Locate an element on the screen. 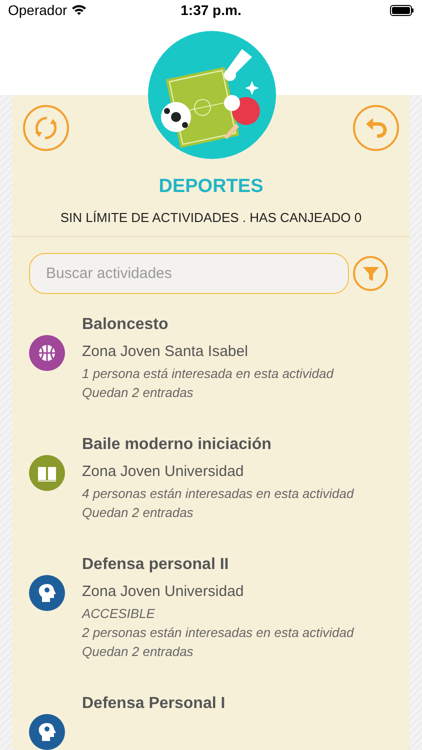 The width and height of the screenshot is (422, 750). carrier-name: Operador is located at coordinates (38, 10).